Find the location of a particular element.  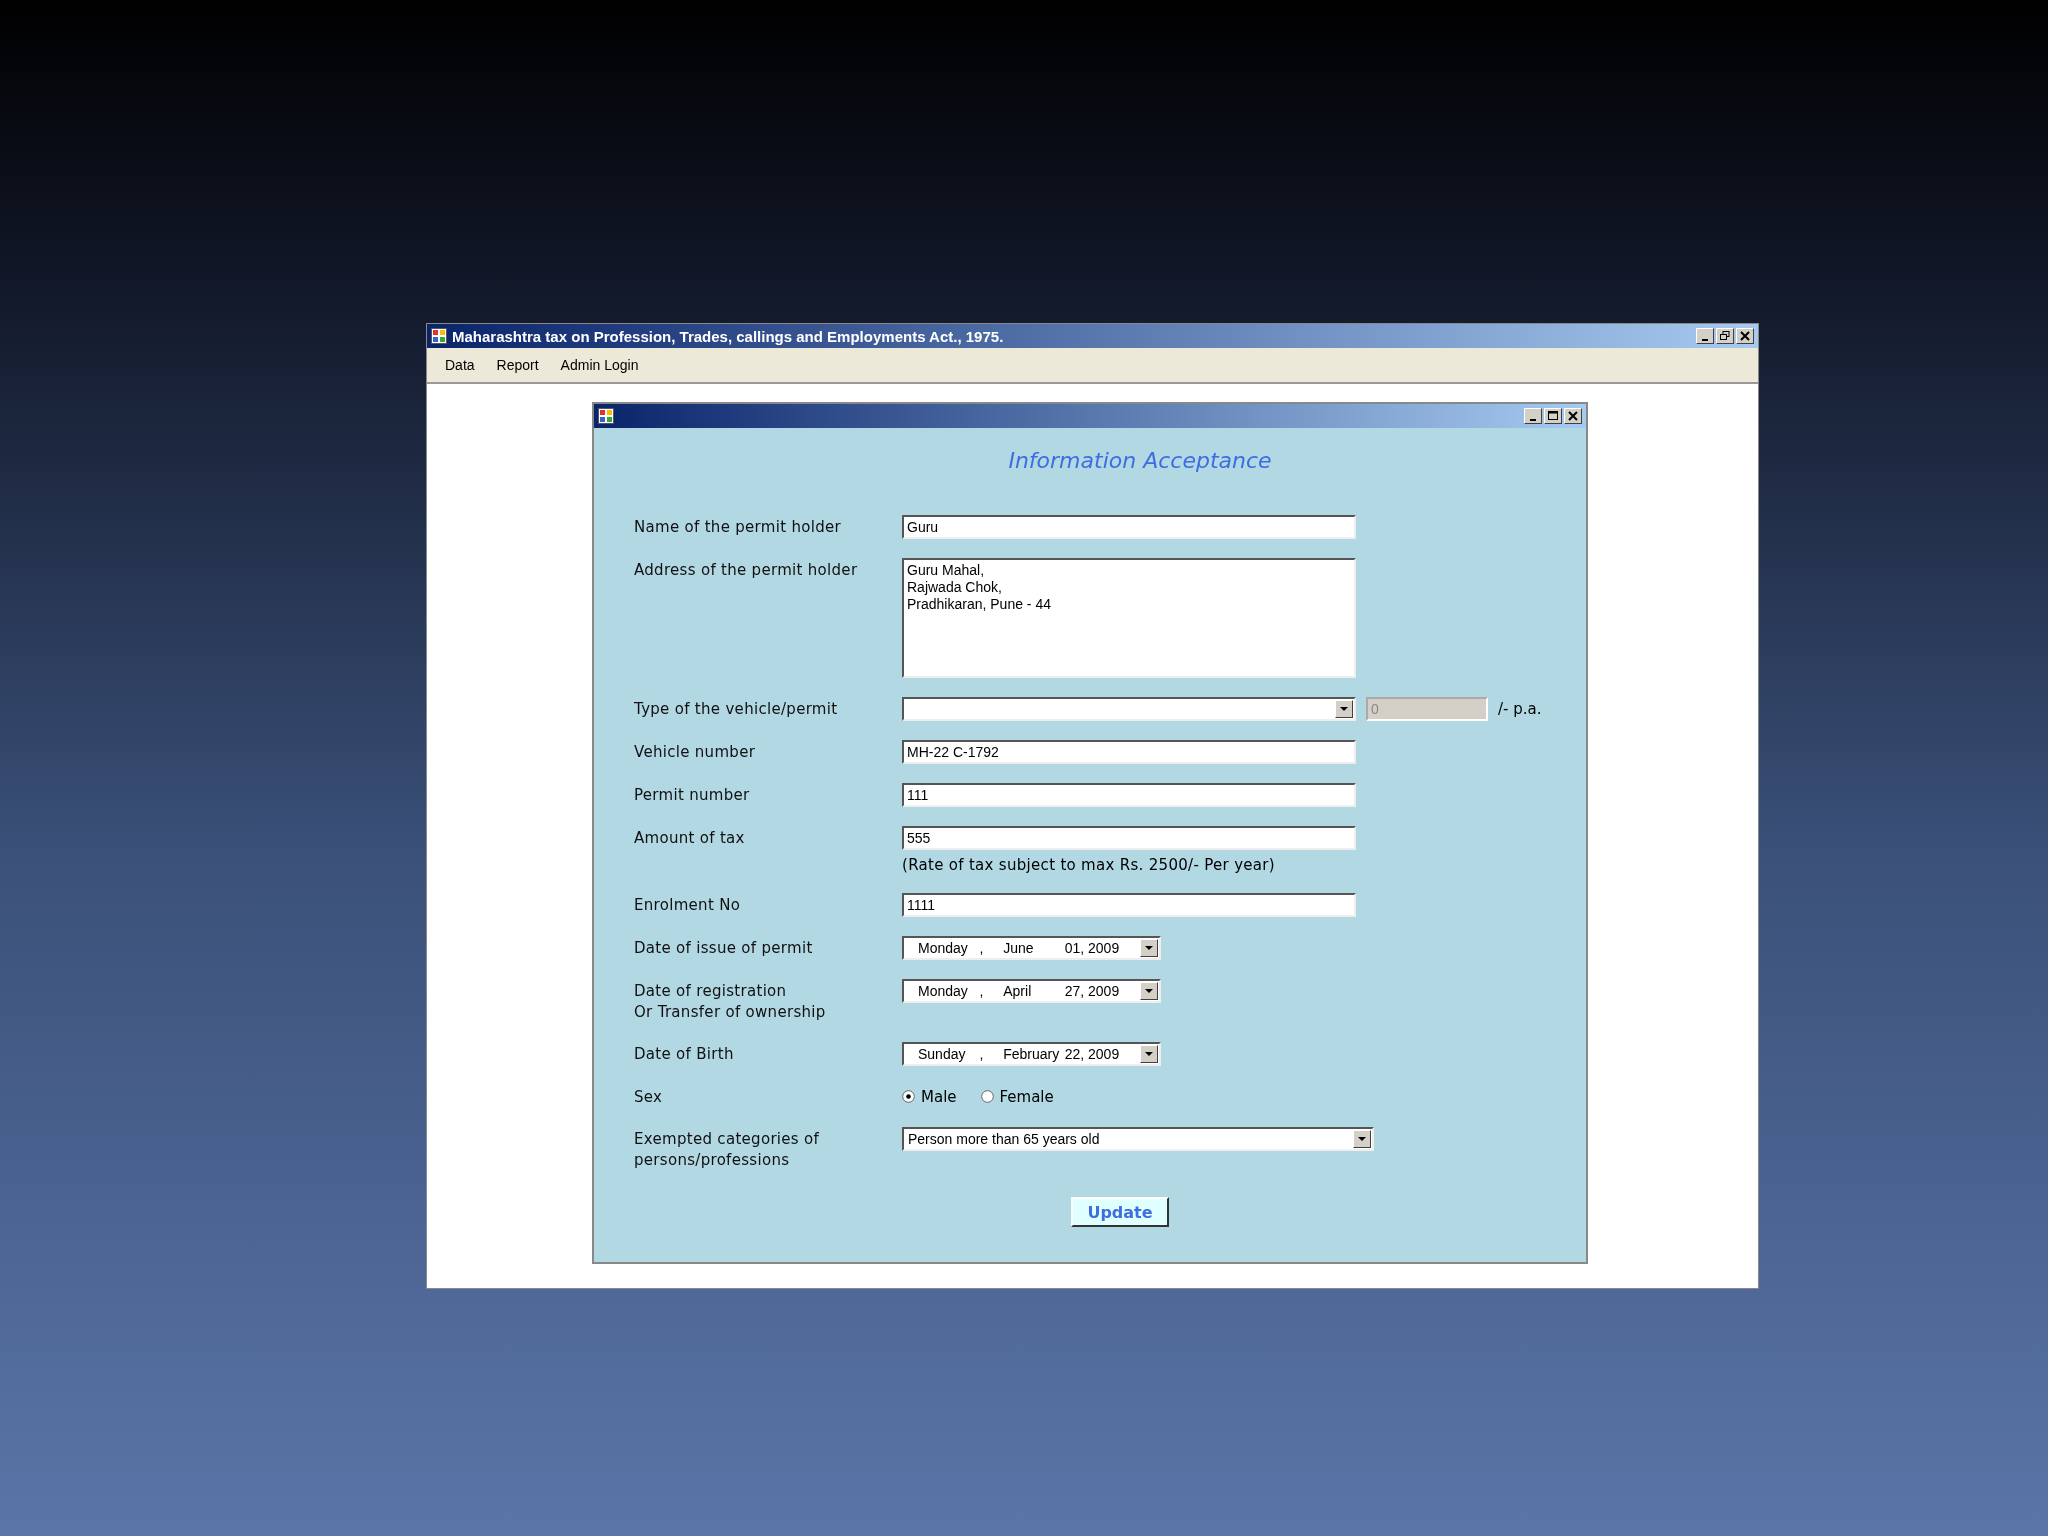

per-annum-label: /- p.a. is located at coordinates (1520, 709).